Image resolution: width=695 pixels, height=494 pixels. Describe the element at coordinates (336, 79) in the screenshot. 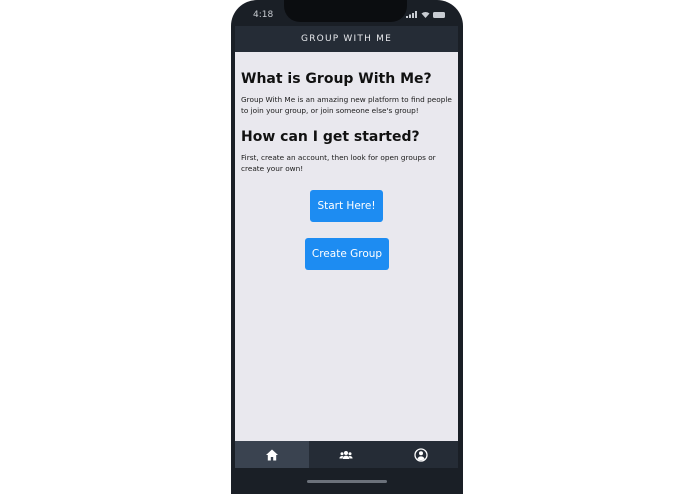

I see `heading-what-is: What is Group With Me?` at that location.